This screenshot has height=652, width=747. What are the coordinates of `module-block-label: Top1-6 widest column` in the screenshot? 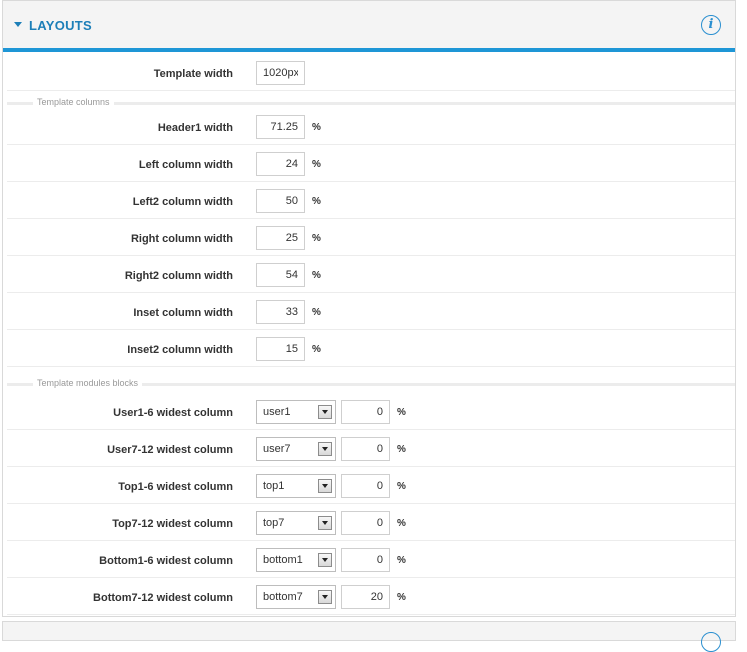 It's located at (175, 487).